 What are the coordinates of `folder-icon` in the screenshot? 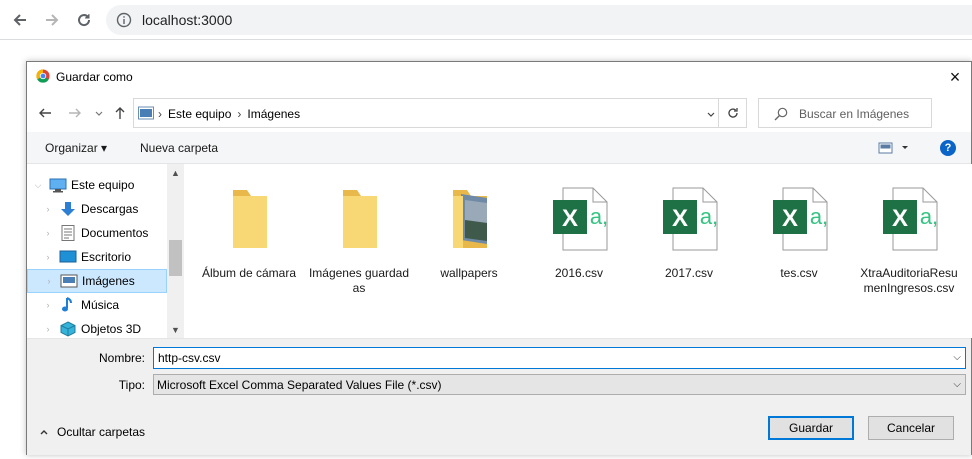 It's located at (249, 219).